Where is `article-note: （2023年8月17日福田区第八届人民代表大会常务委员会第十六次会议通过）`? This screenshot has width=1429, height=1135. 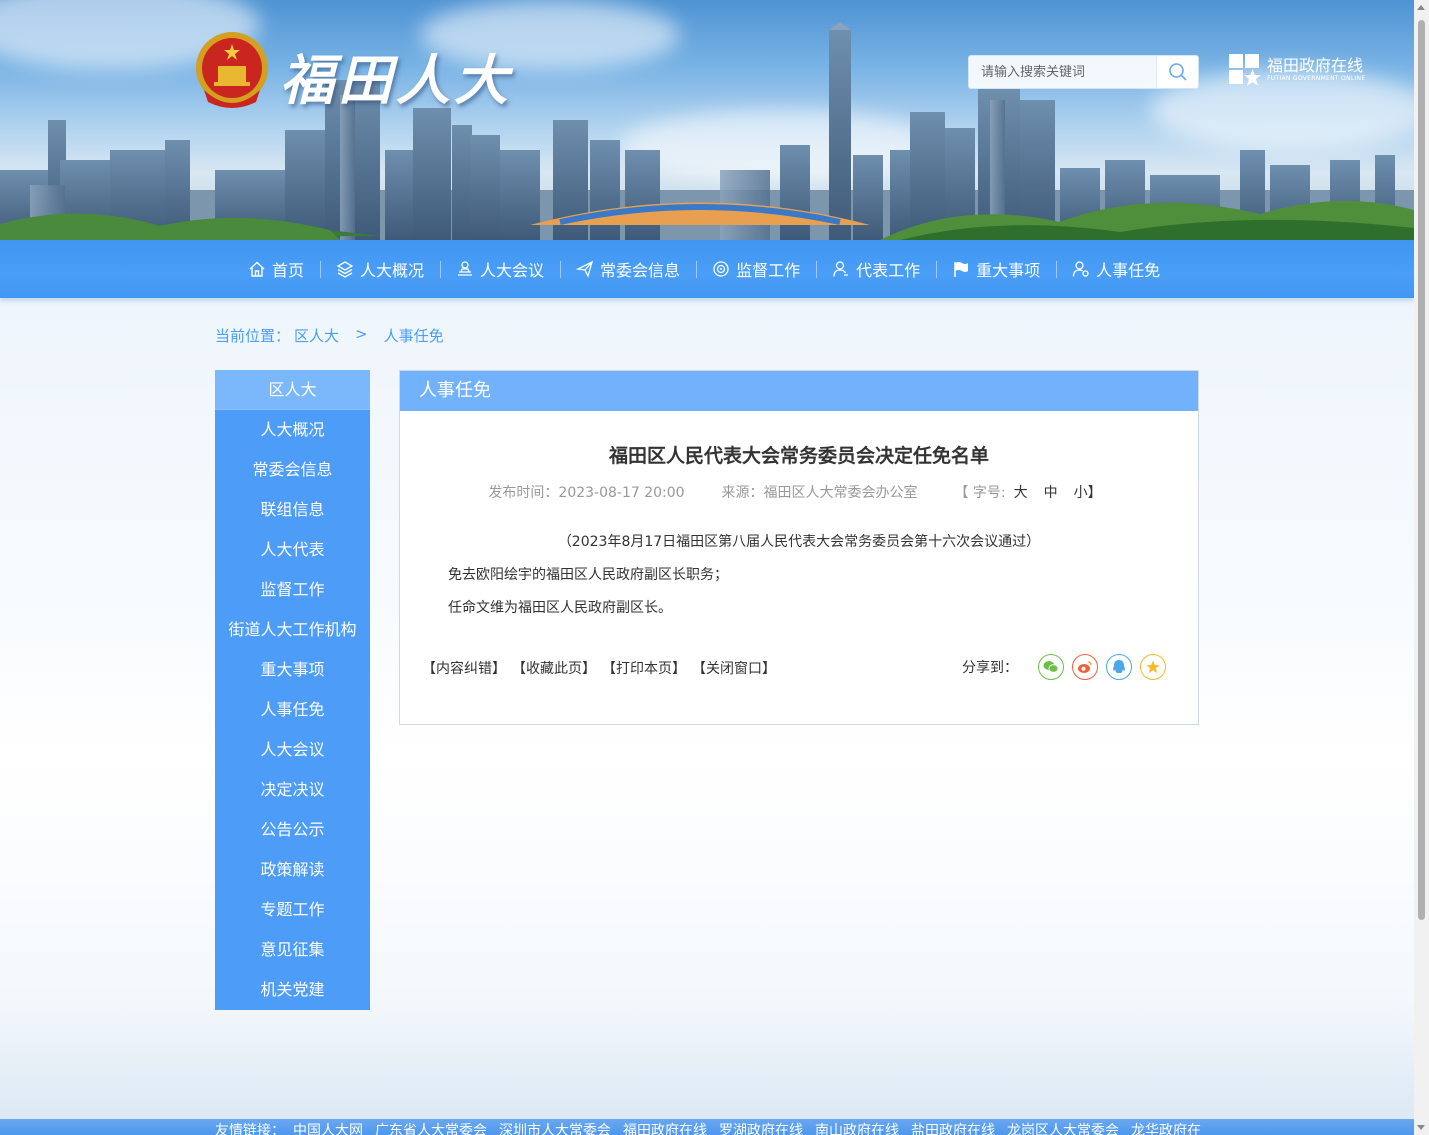
article-note: （2023年8月17日福田区第八届人民代表大会常务委员会第十六次会议通过） is located at coordinates (799, 542).